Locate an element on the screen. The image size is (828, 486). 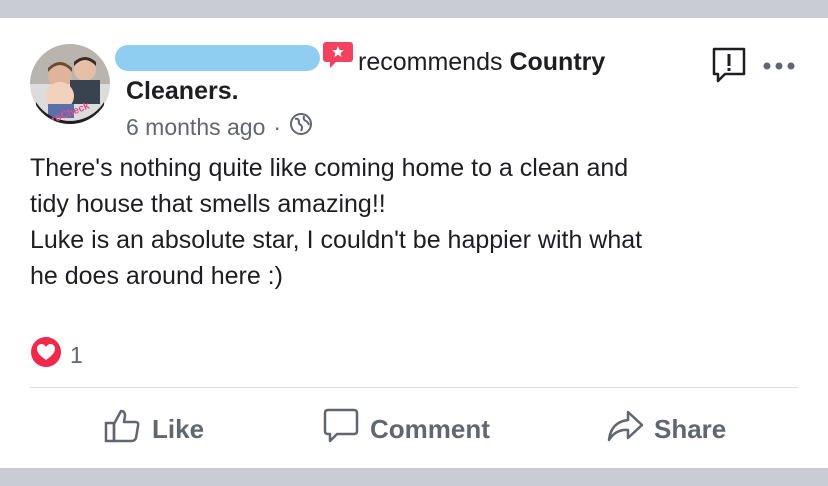
divider is located at coordinates (414, 387).